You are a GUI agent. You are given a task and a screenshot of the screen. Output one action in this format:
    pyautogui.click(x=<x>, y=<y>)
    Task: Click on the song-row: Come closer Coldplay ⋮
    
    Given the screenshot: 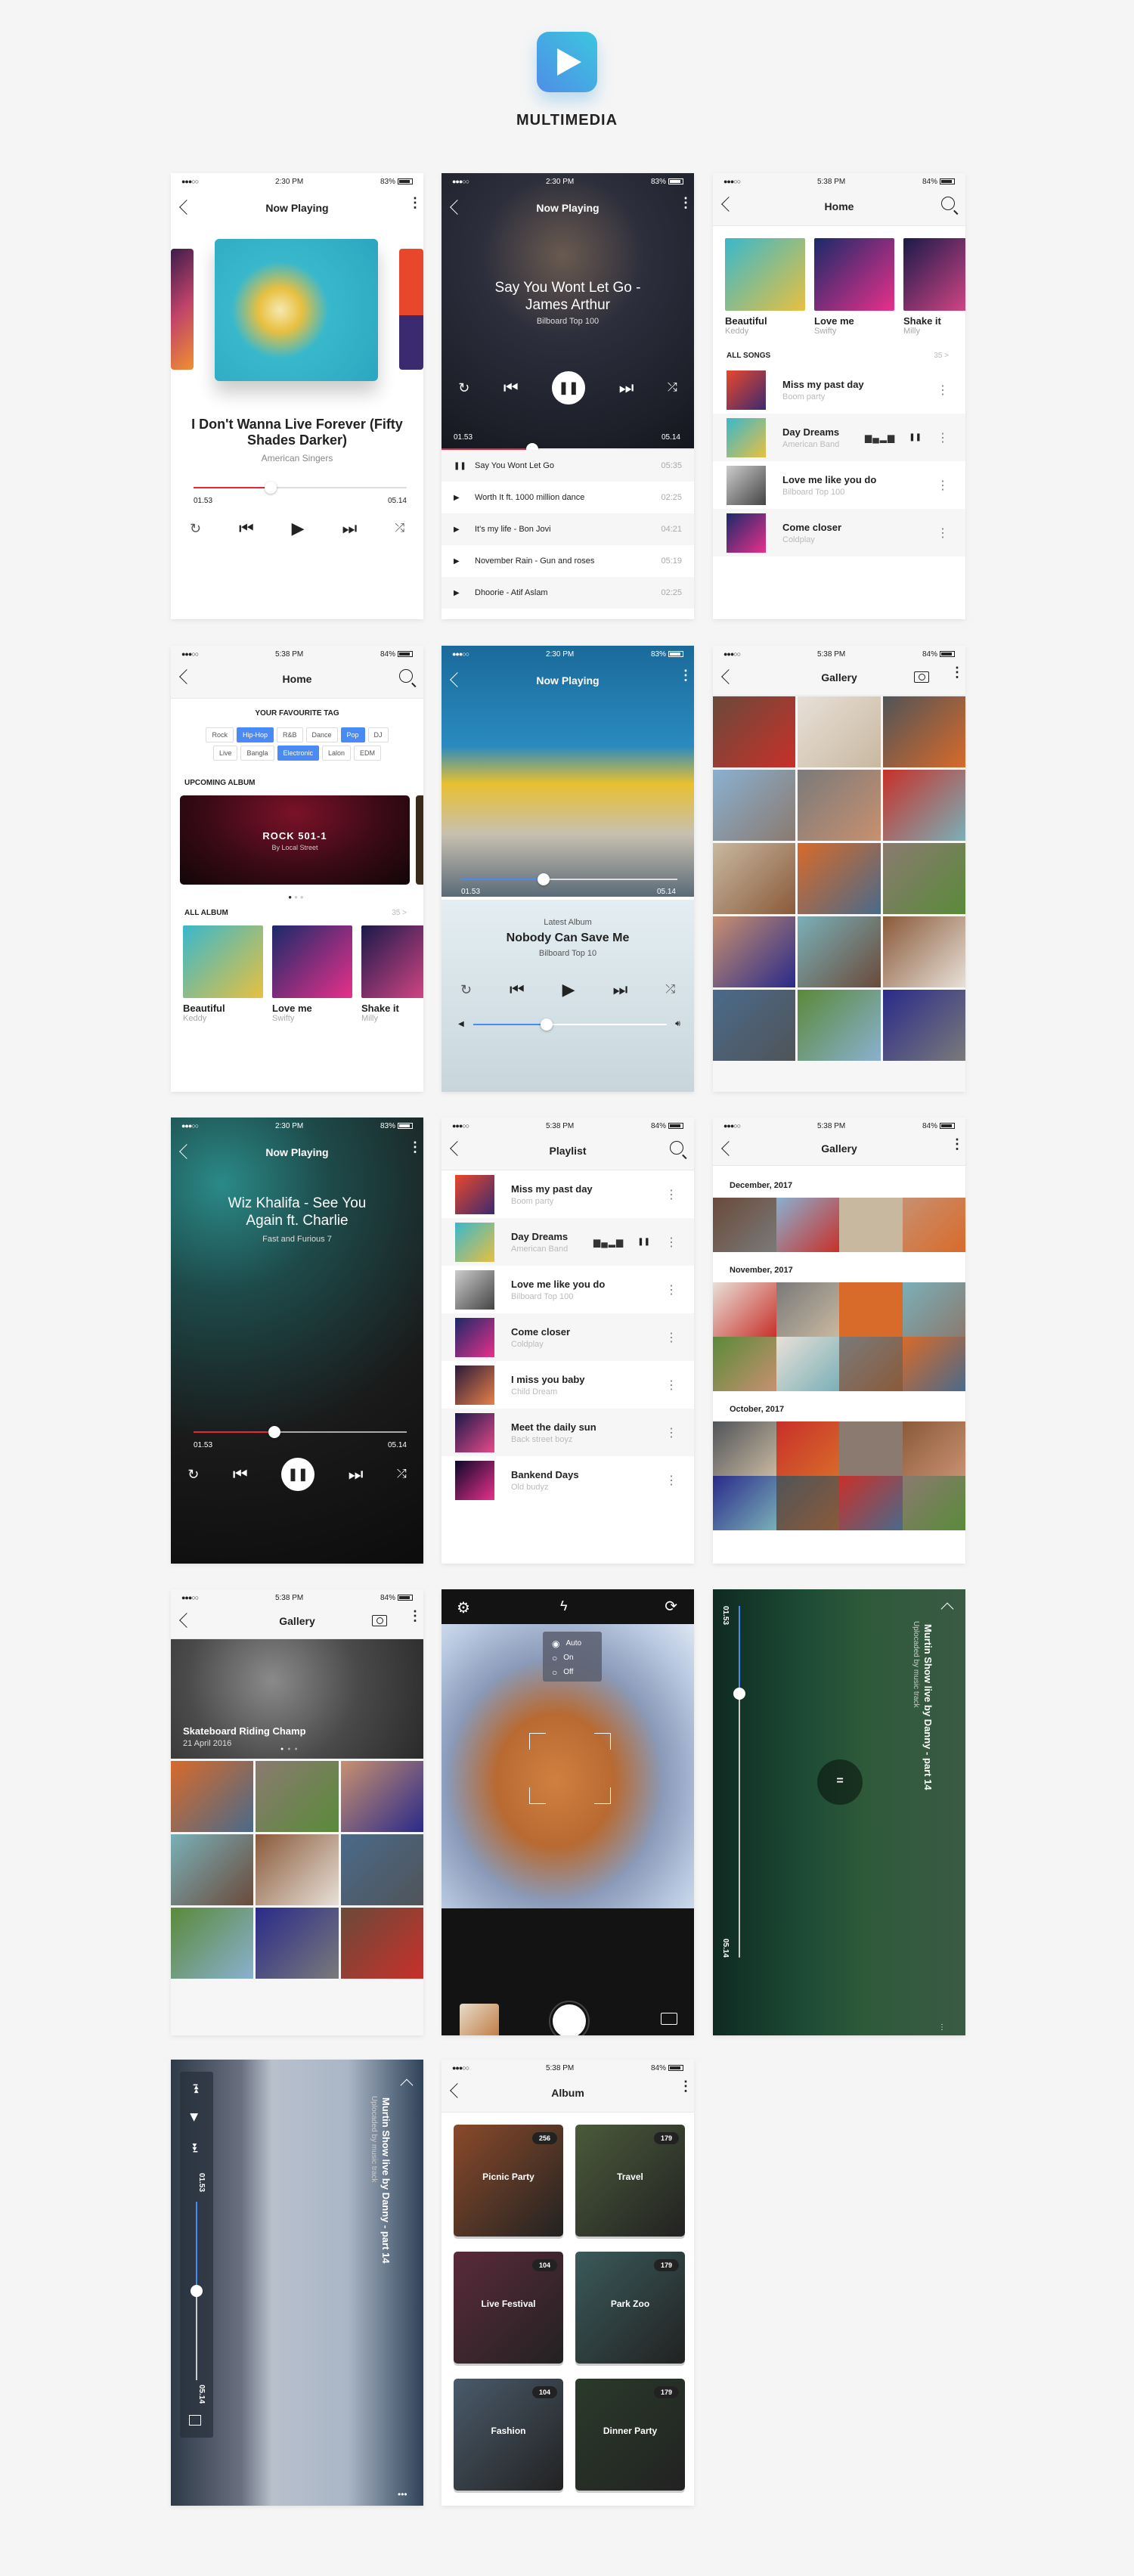 What is the action you would take?
    pyautogui.click(x=839, y=532)
    